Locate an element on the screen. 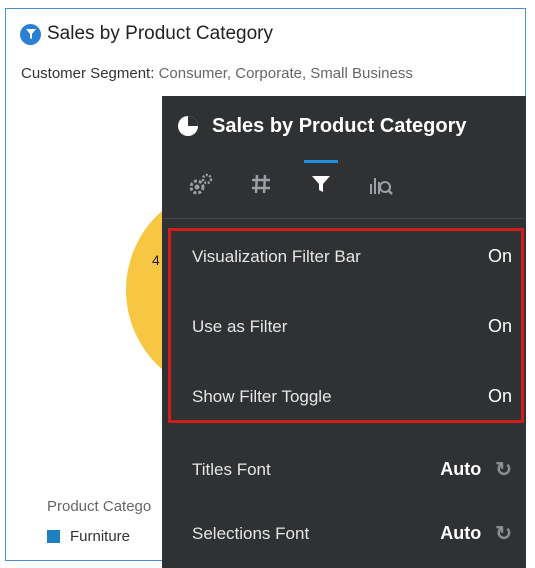  legend-swatch is located at coordinates (53, 536).